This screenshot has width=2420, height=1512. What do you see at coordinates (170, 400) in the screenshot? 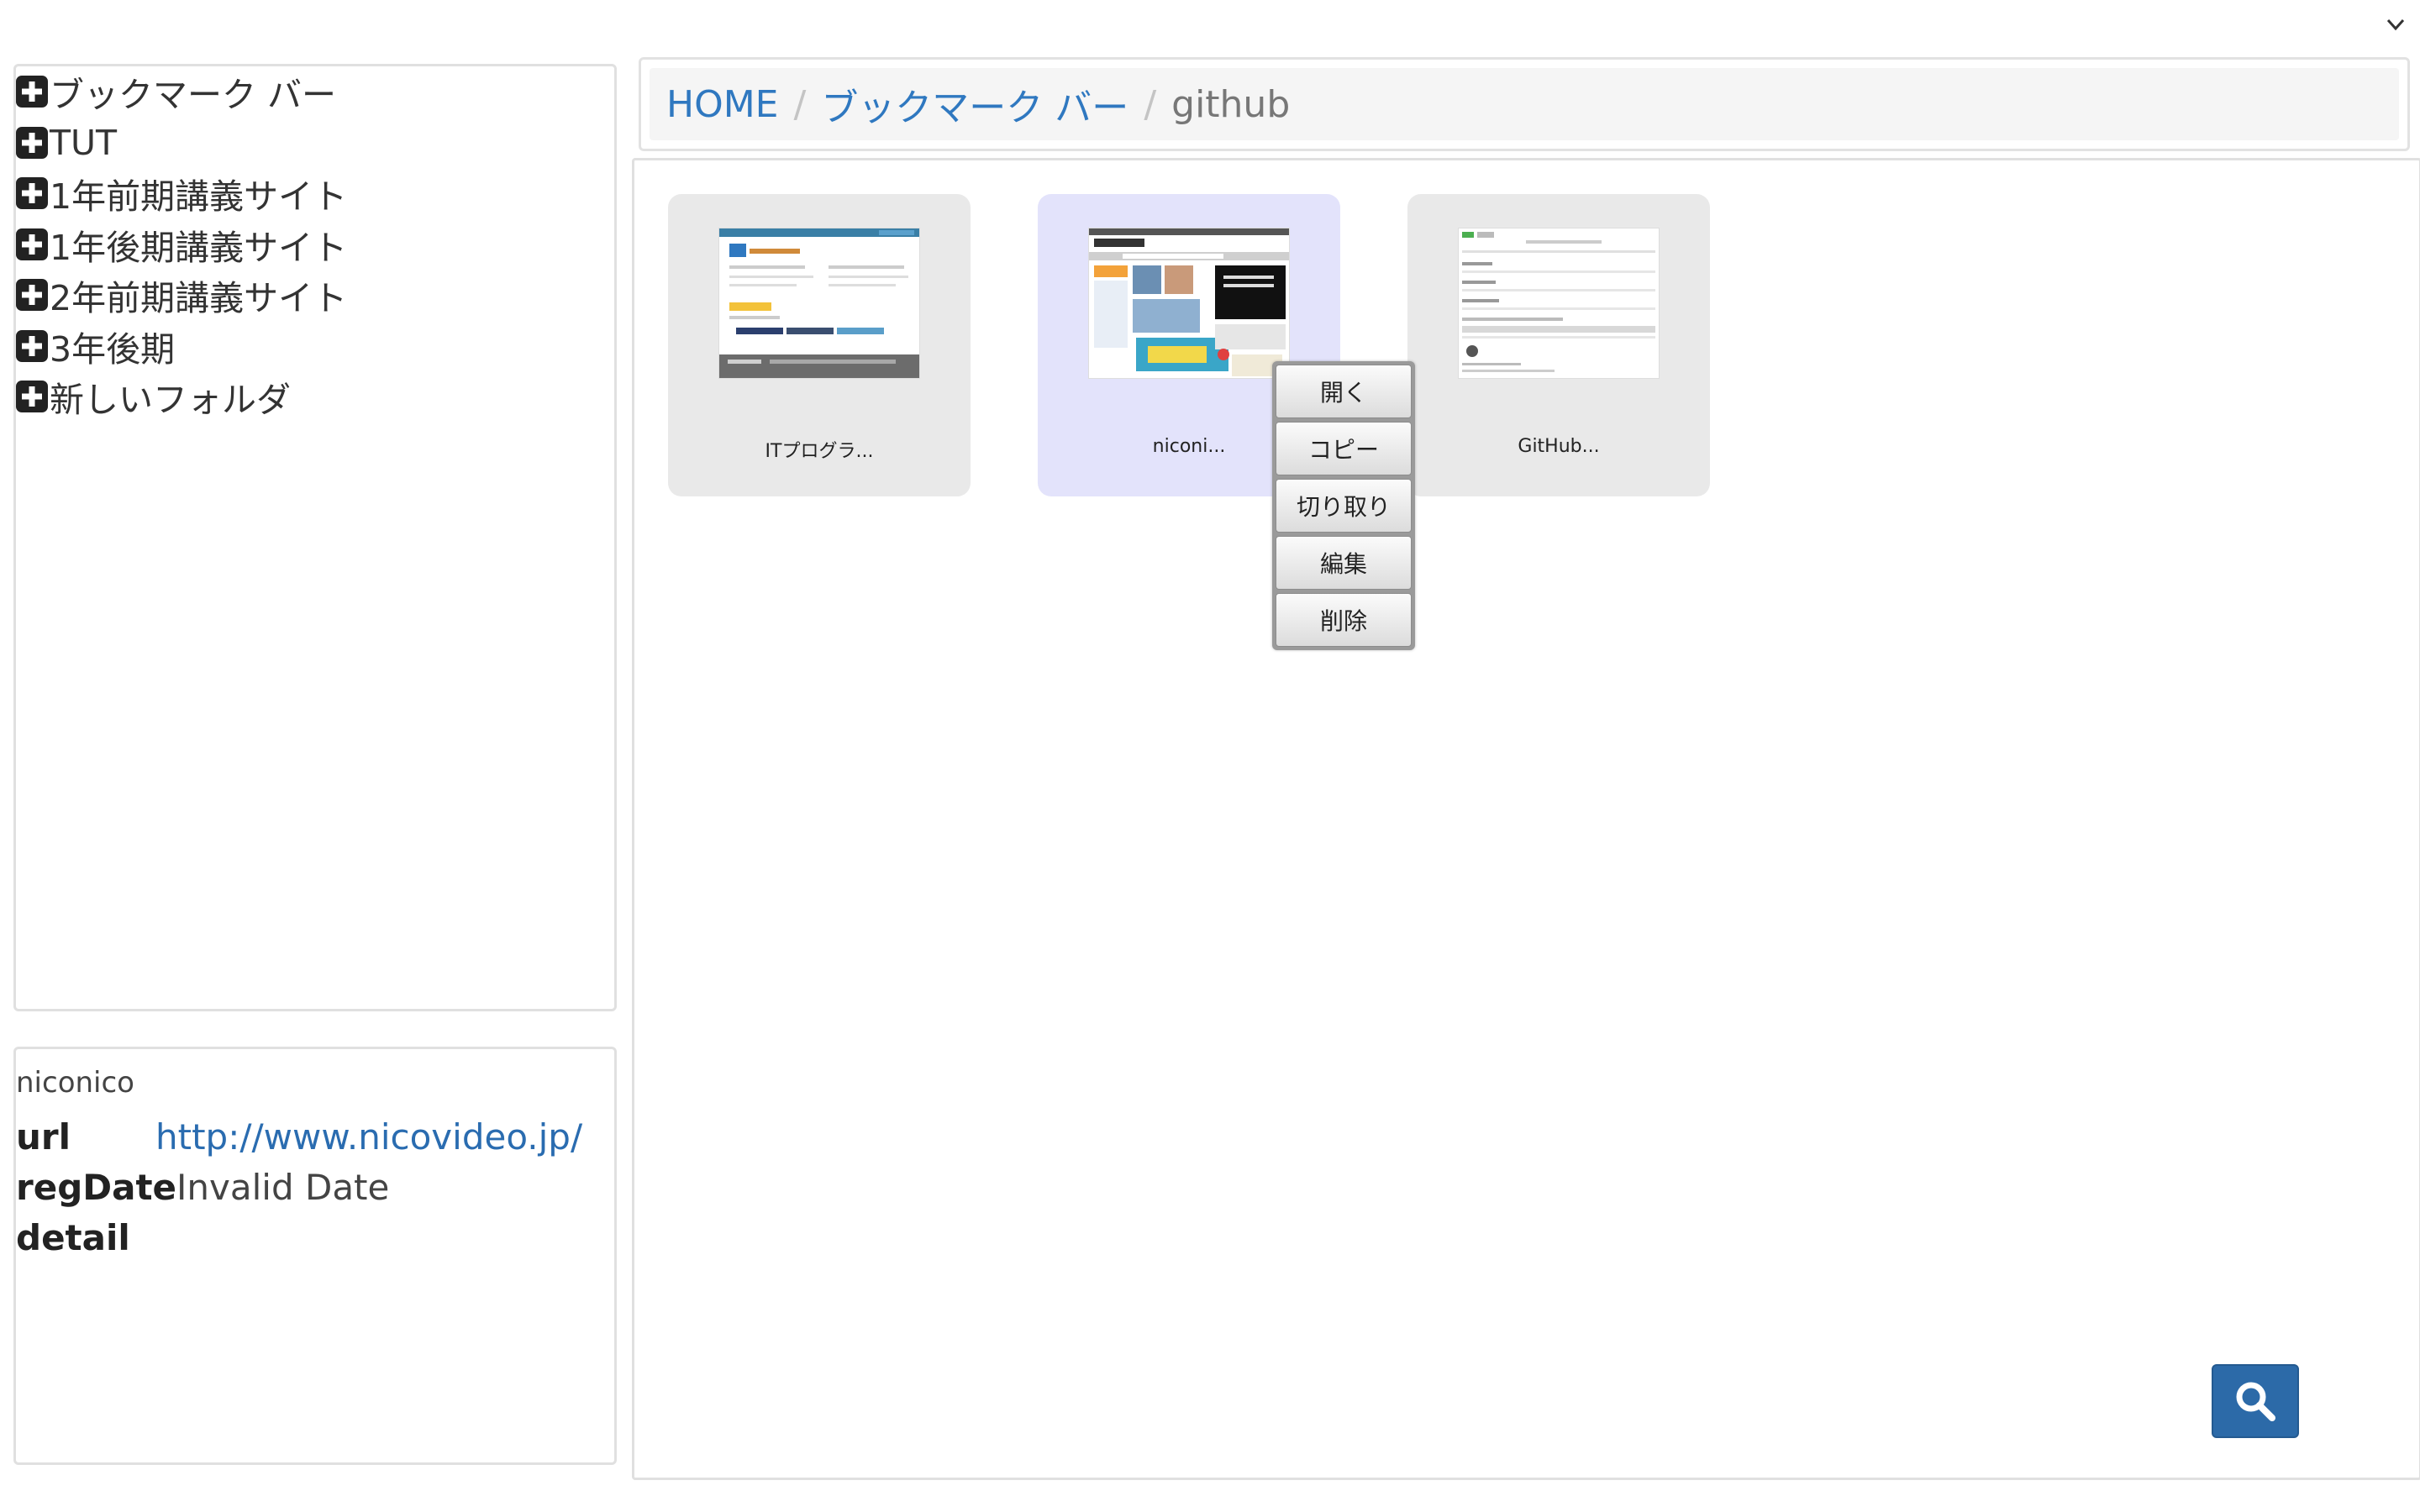
I see `tree-item-label: 新しいフォルダ` at bounding box center [170, 400].